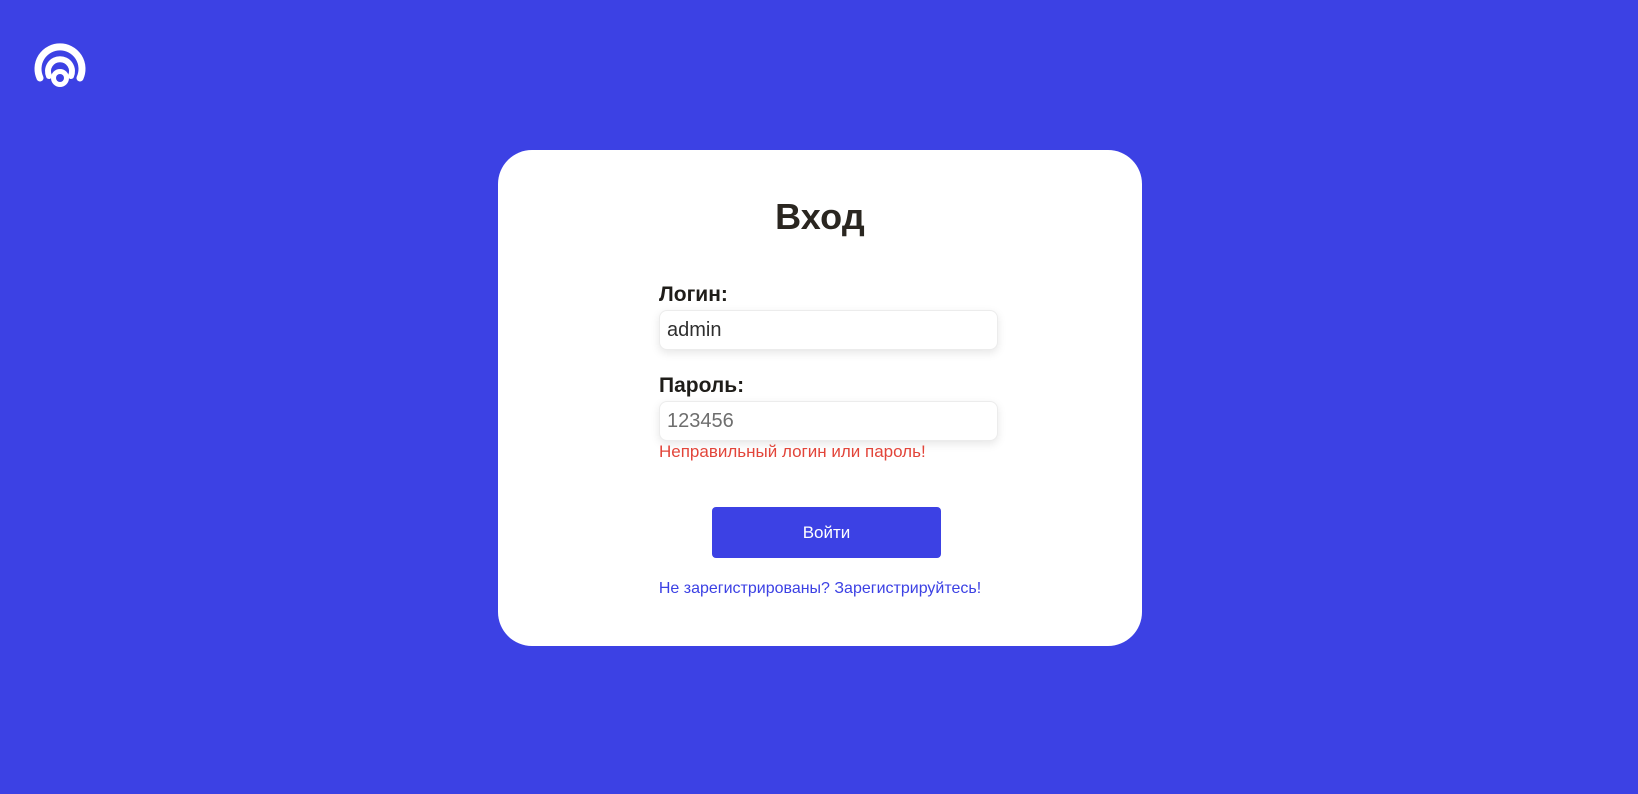  I want to click on wifi-signal-logo-icon, so click(60, 65).